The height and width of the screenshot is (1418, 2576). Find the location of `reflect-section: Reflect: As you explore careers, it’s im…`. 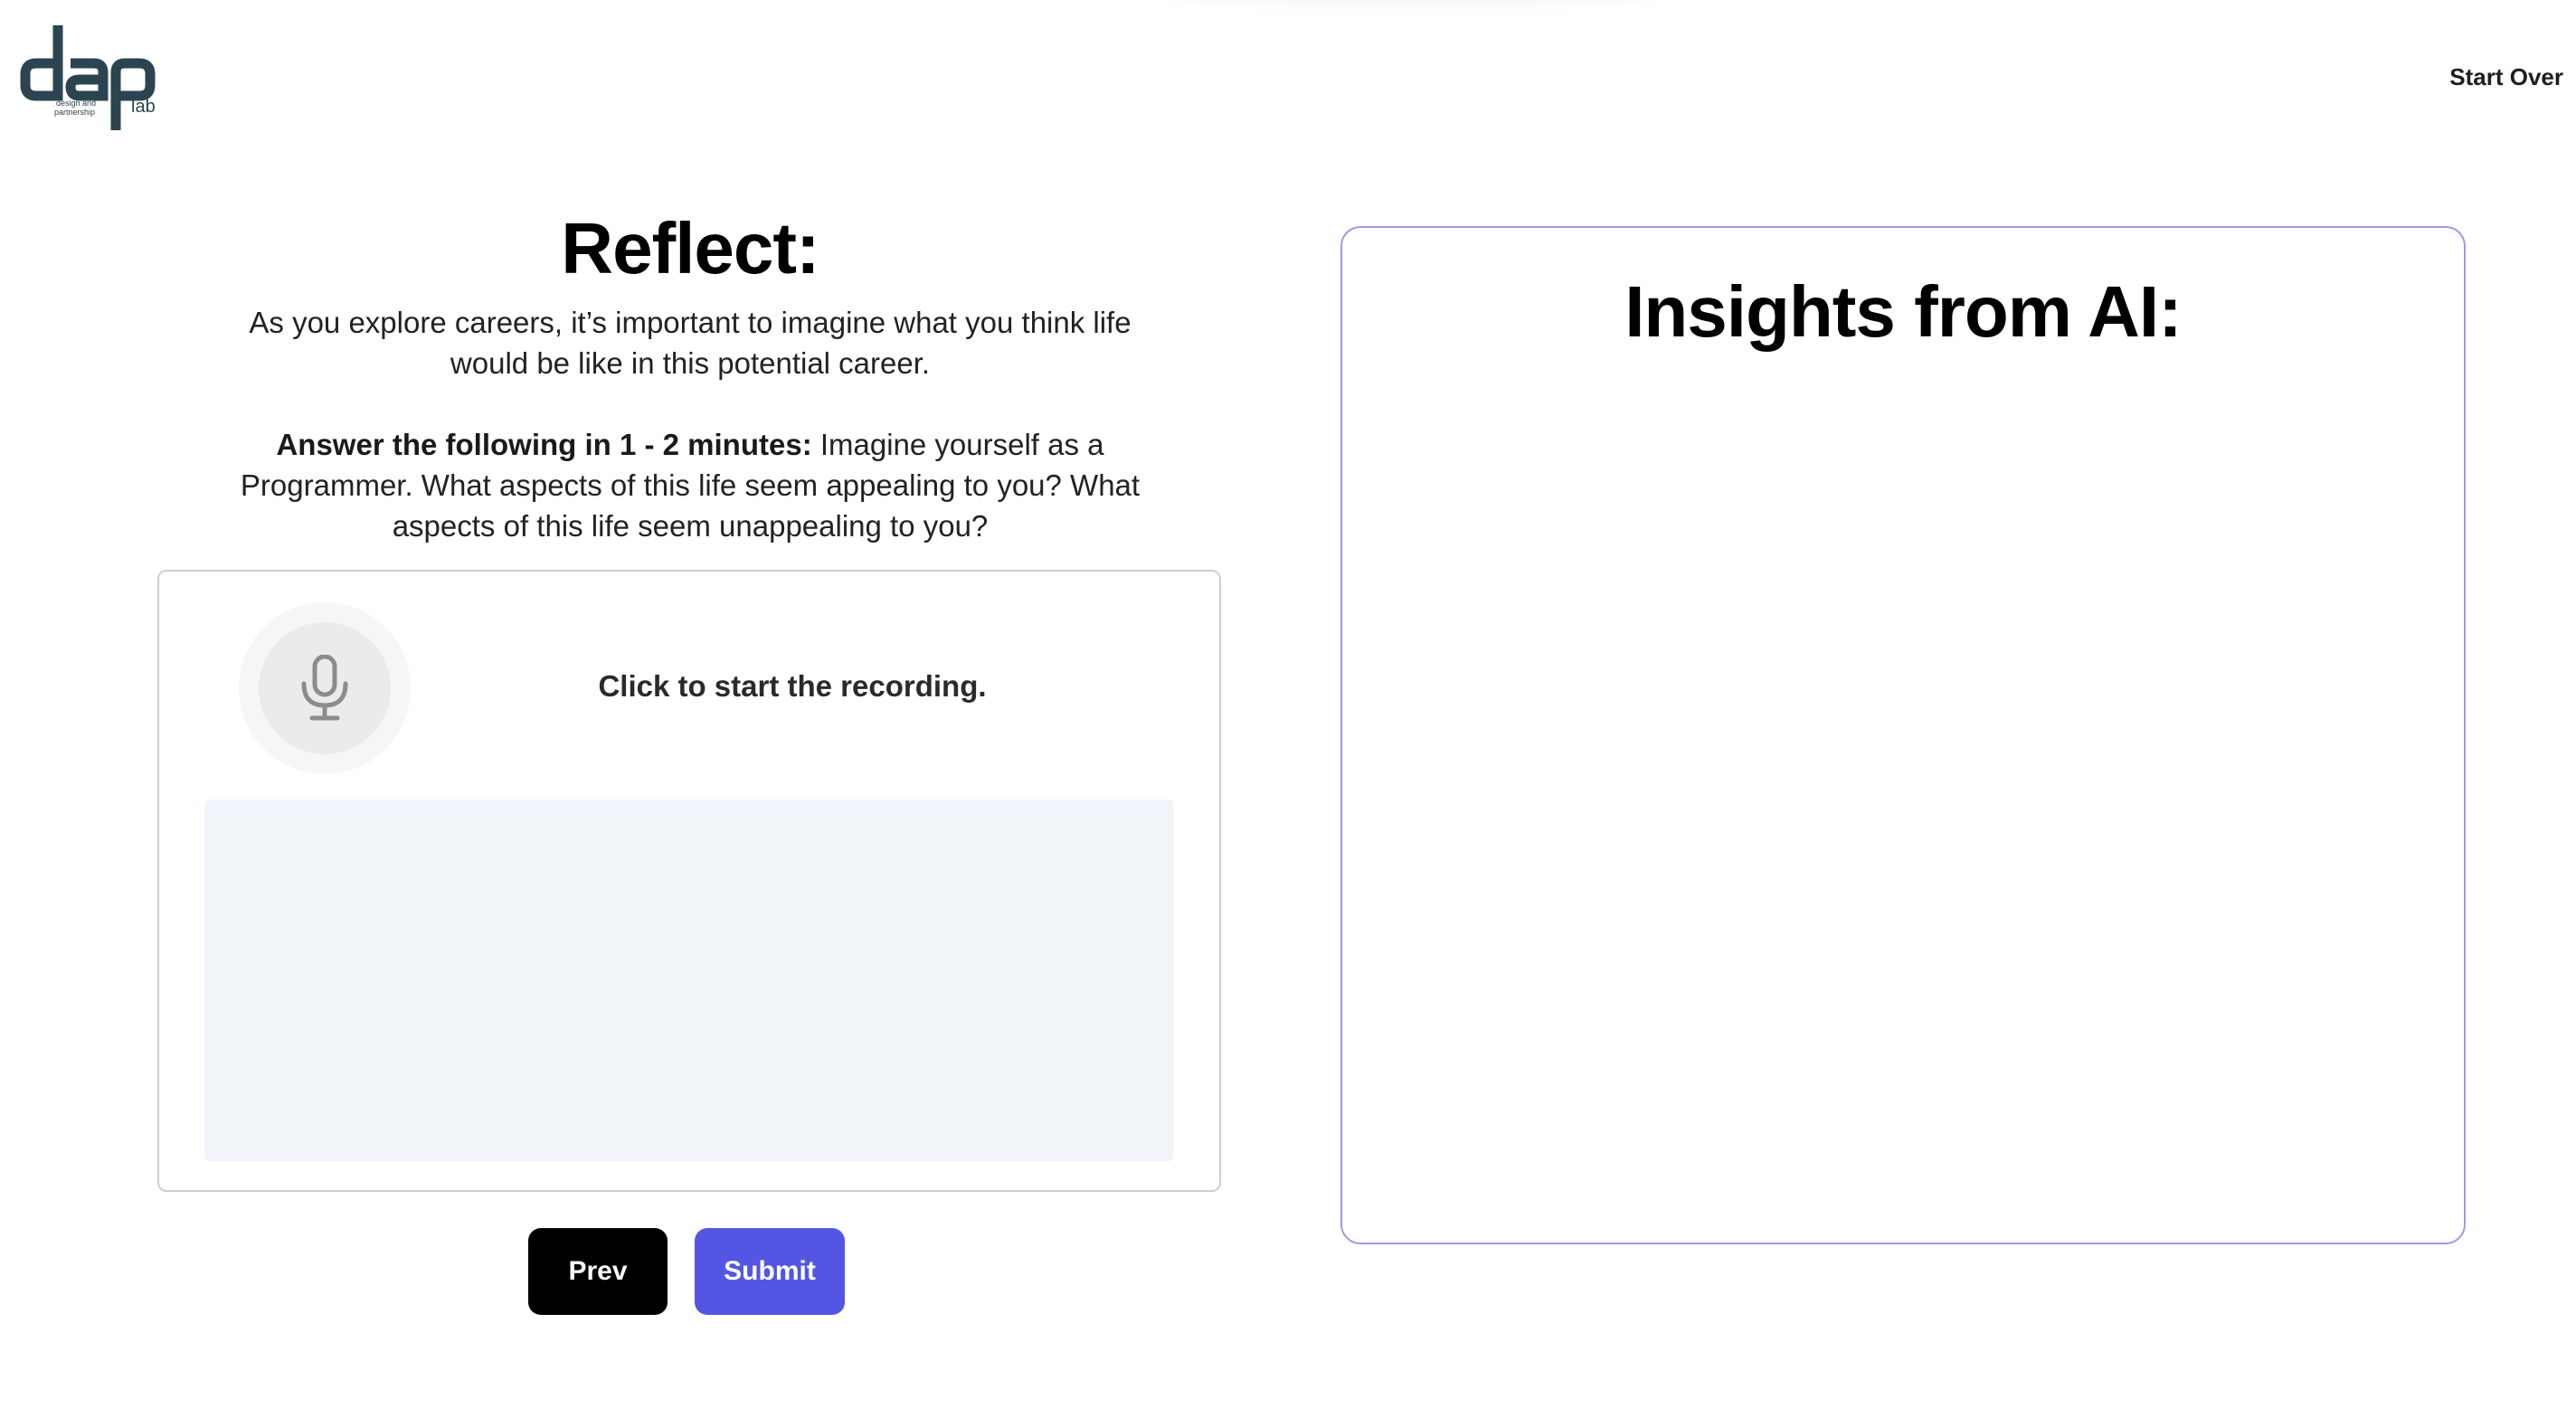

reflect-section: Reflect: As you explore careers, it’s im… is located at coordinates (690, 373).